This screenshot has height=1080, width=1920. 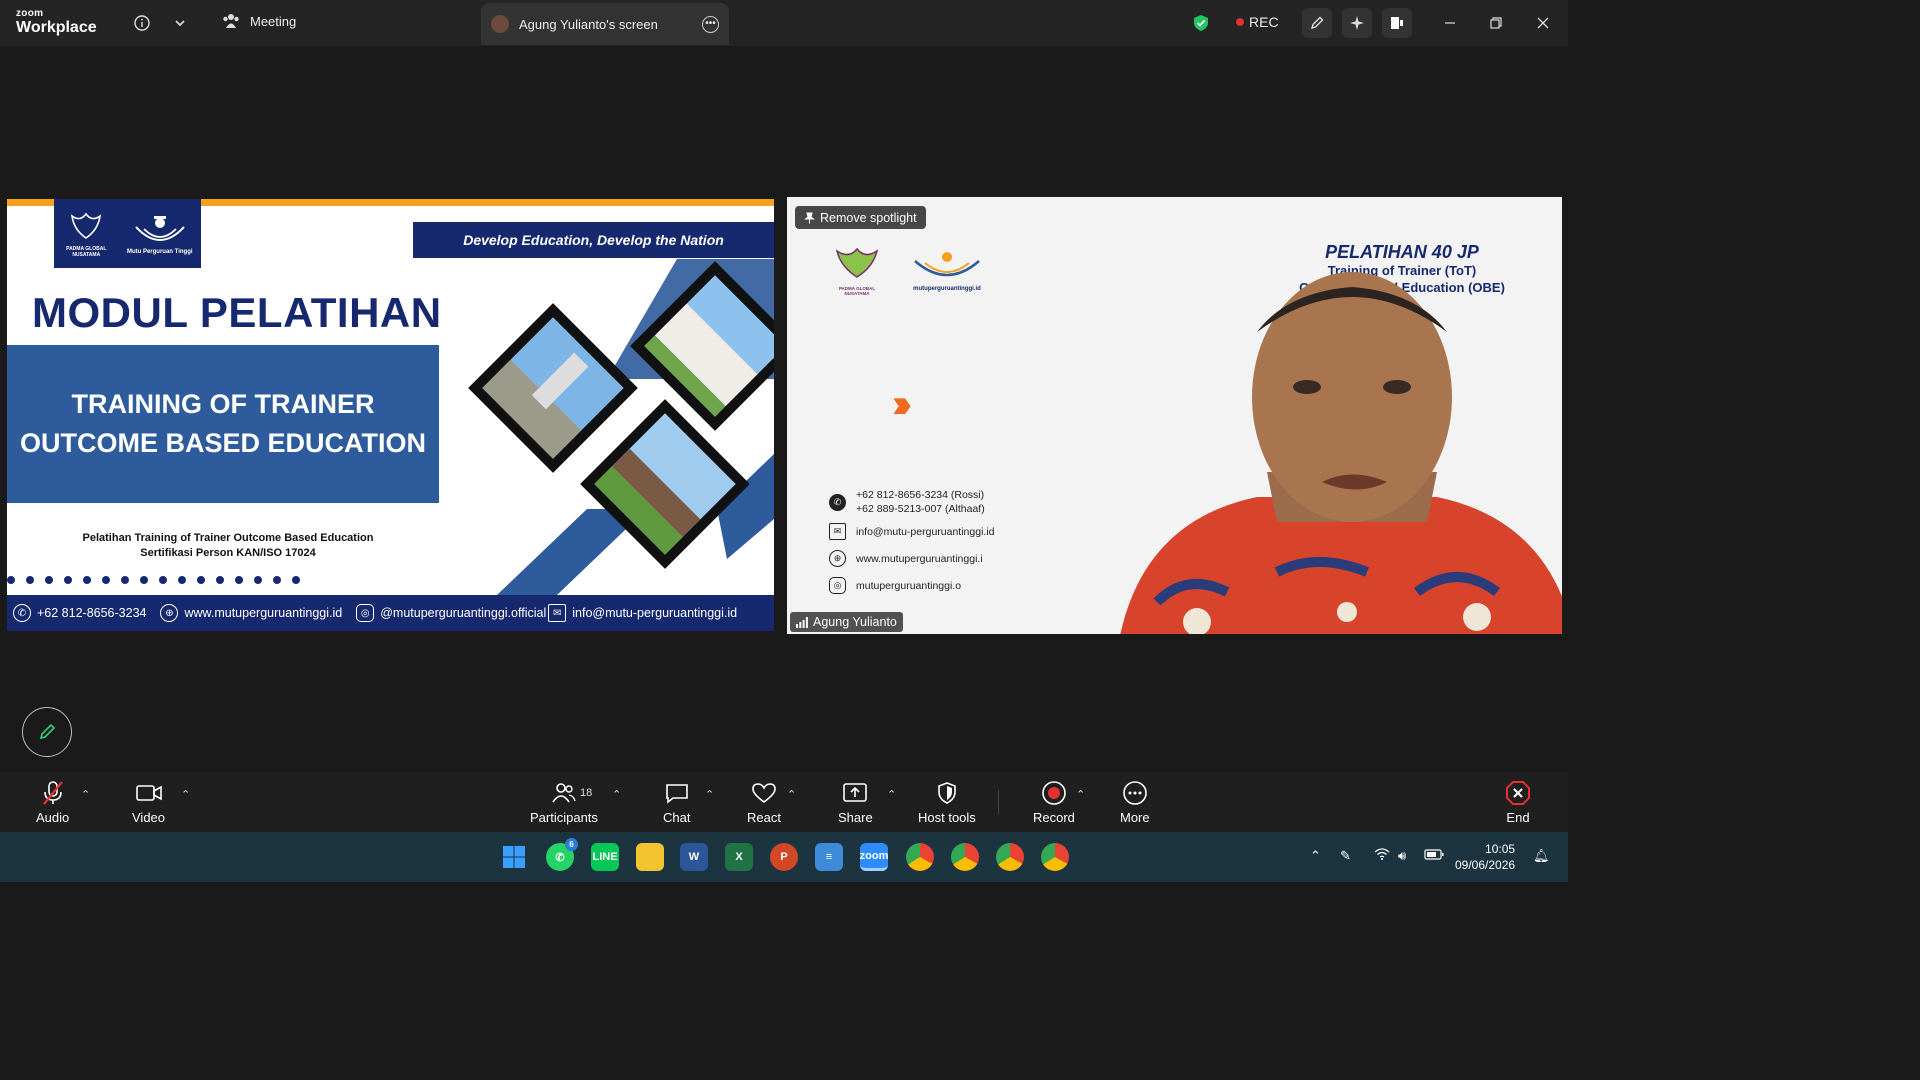 What do you see at coordinates (30, 13) in the screenshot?
I see `logo-line1: zoom` at bounding box center [30, 13].